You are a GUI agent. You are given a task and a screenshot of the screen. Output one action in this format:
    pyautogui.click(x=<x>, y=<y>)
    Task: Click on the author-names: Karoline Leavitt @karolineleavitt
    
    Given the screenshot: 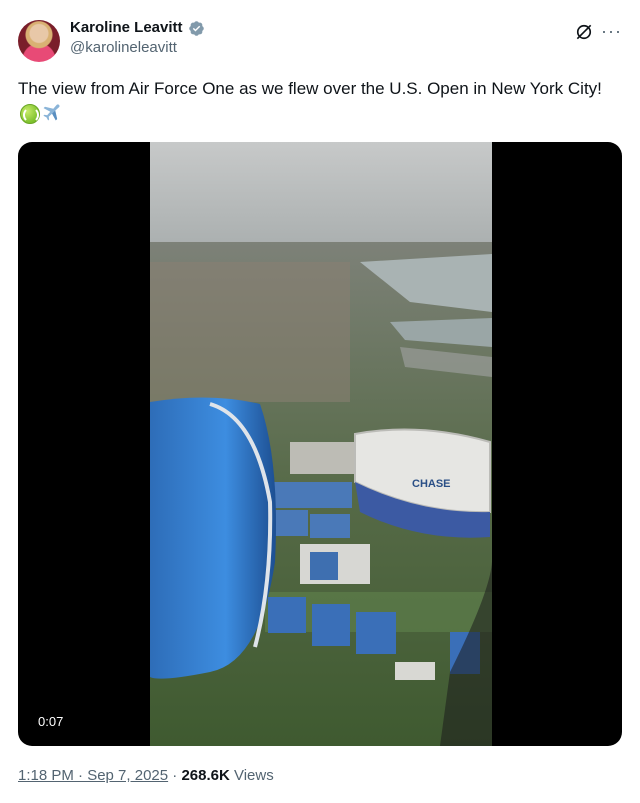 What is the action you would take?
    pyautogui.click(x=137, y=38)
    